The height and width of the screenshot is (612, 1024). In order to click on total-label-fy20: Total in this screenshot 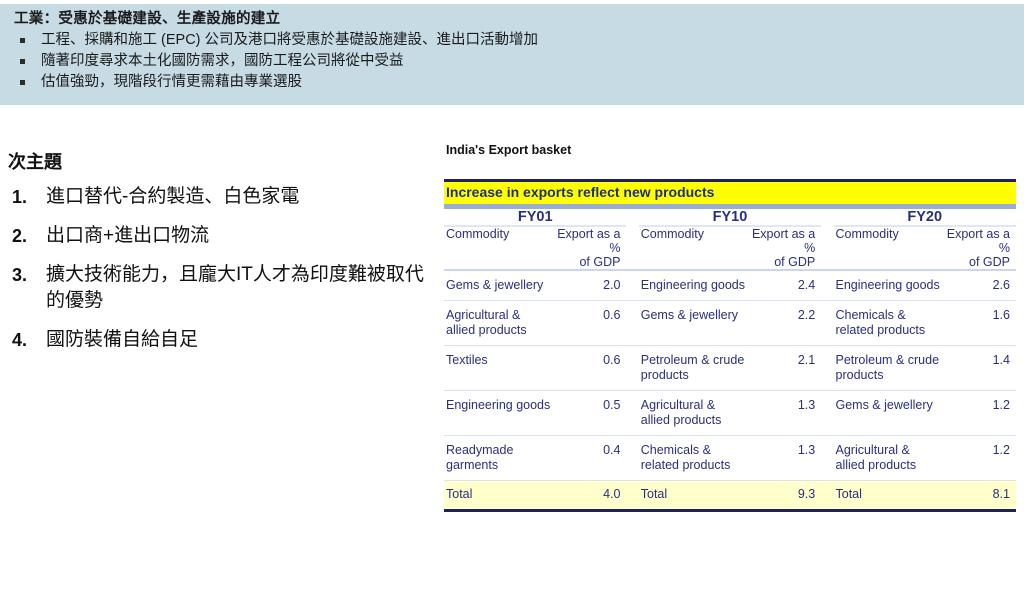, I will do `click(887, 494)`.